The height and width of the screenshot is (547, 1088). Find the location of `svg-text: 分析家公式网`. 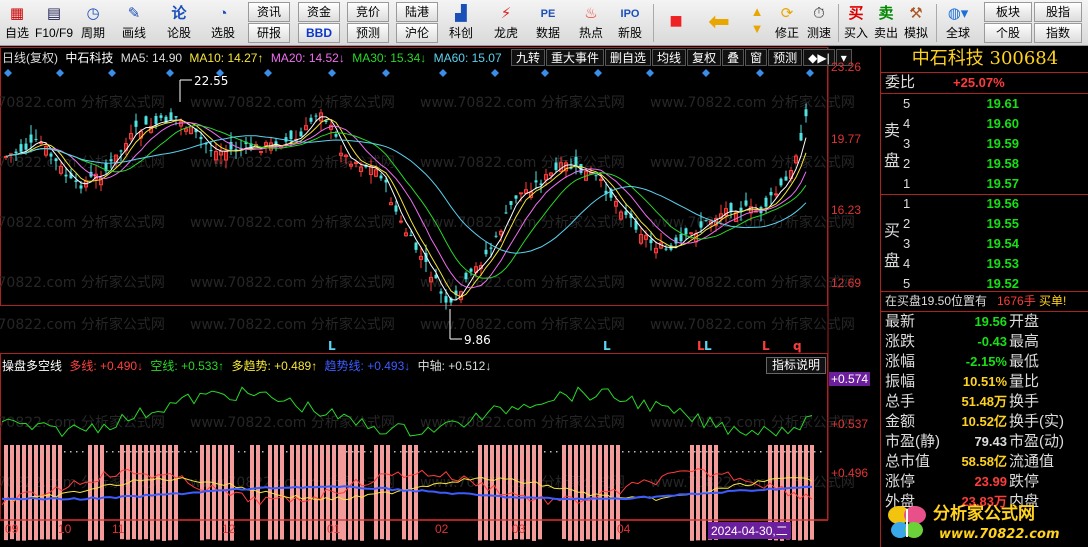

svg-text: 分析家公式网 is located at coordinates (984, 513).